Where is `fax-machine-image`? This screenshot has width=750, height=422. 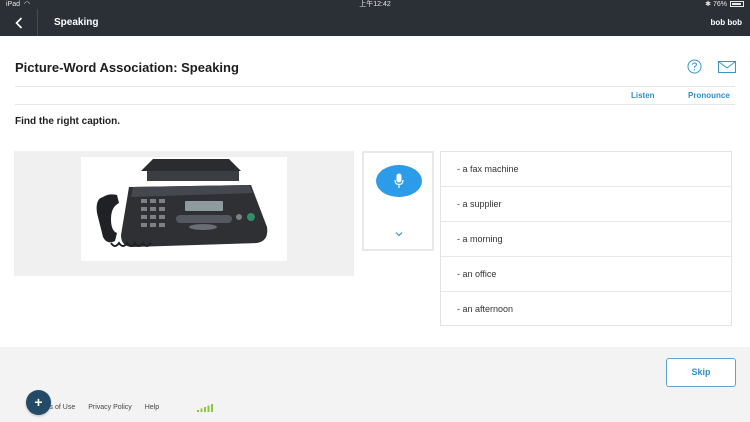
fax-machine-image is located at coordinates (184, 209).